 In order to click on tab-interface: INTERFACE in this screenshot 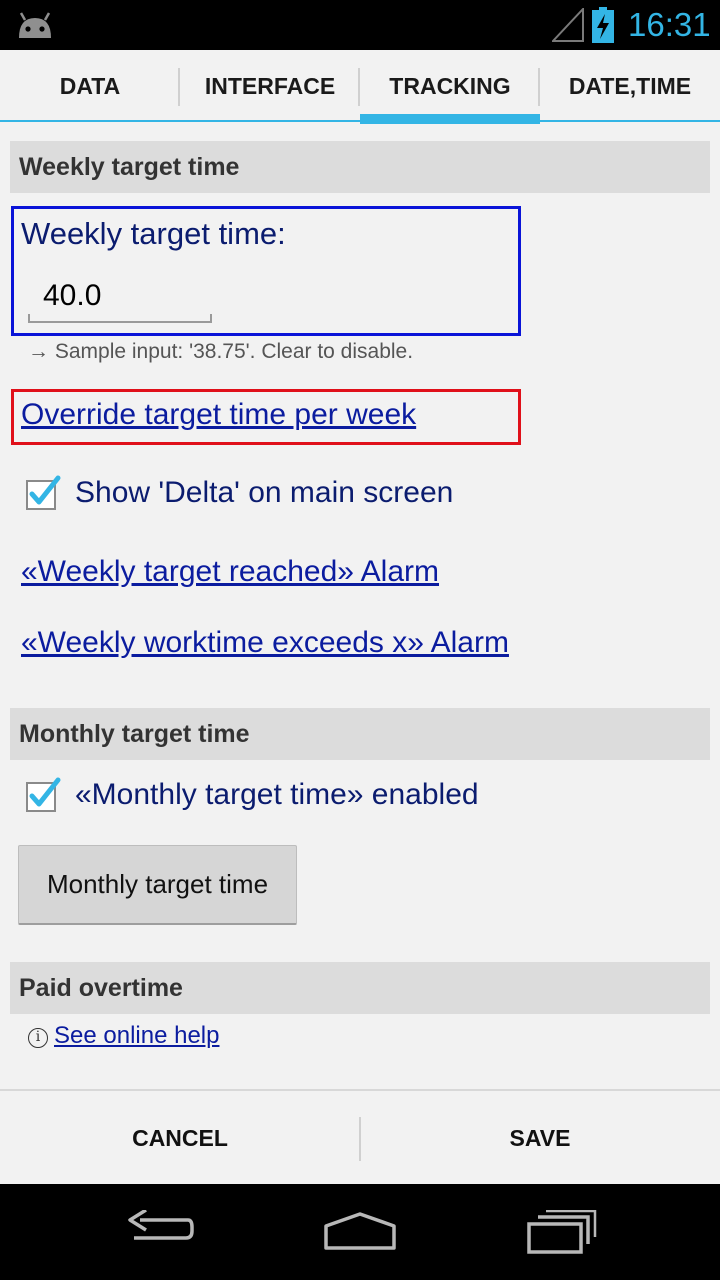, I will do `click(270, 86)`.